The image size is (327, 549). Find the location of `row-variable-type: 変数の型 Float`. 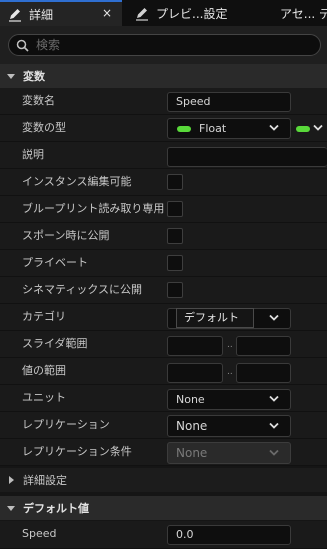

row-variable-type: 変数の型 Float is located at coordinates (163, 128).